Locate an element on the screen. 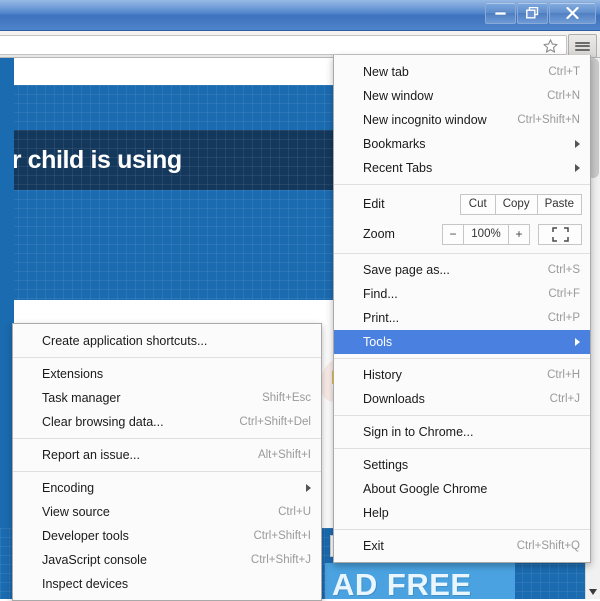  menu-item-shortcut: Ctrl+S is located at coordinates (563, 270).